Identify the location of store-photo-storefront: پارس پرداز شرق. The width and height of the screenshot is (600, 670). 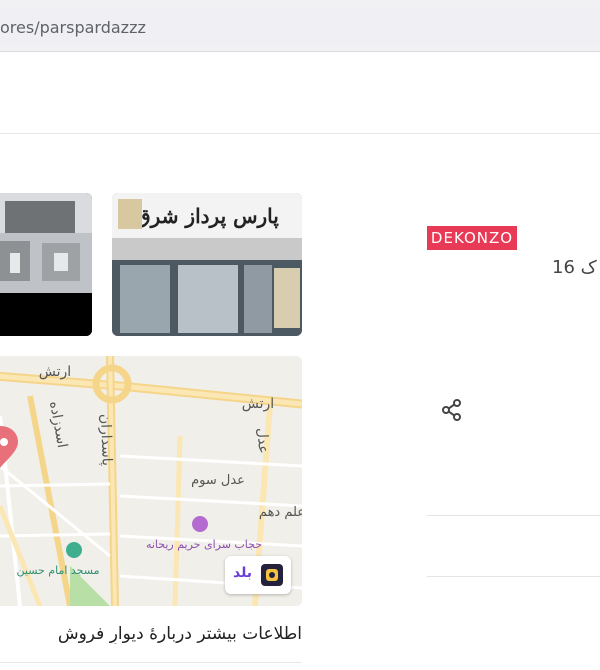
(207, 264).